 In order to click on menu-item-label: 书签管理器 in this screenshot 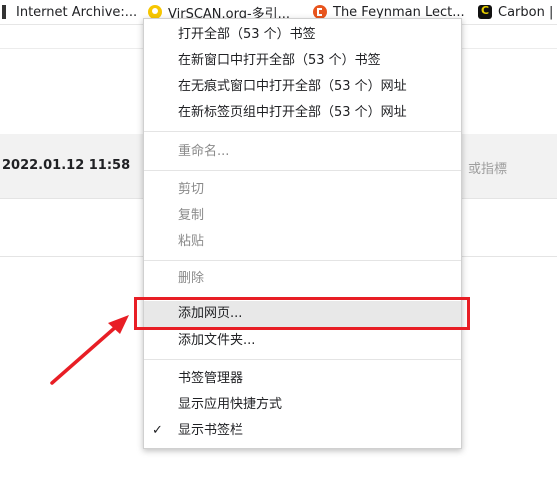, I will do `click(211, 378)`.